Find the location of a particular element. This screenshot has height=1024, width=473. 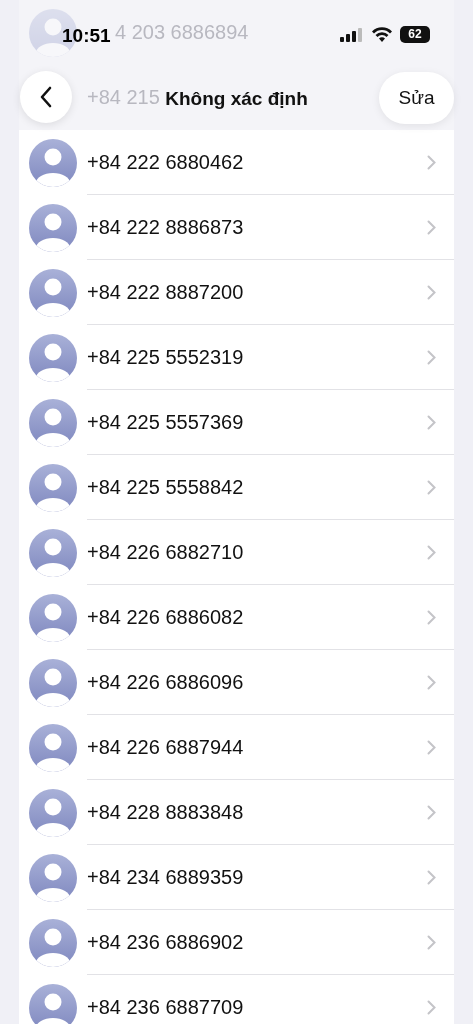

phone-number: +84 234 6889359 is located at coordinates (165, 877).